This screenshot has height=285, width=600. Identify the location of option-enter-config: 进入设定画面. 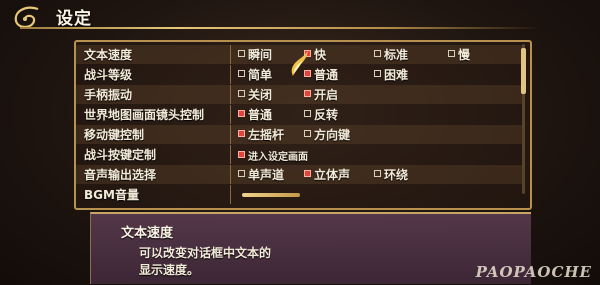
(273, 155).